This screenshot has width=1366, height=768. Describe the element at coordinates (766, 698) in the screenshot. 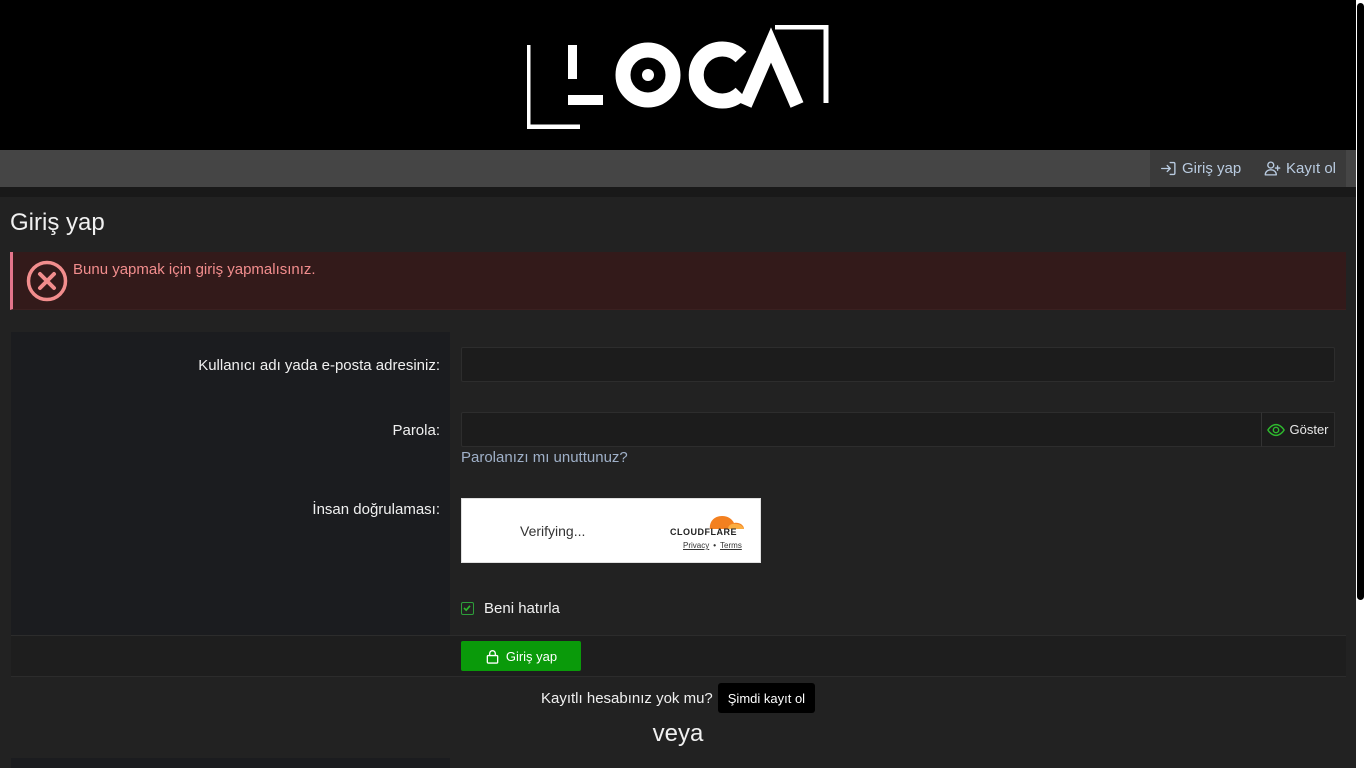

I see `register-now-button: Şimdi kayıt ol` at that location.